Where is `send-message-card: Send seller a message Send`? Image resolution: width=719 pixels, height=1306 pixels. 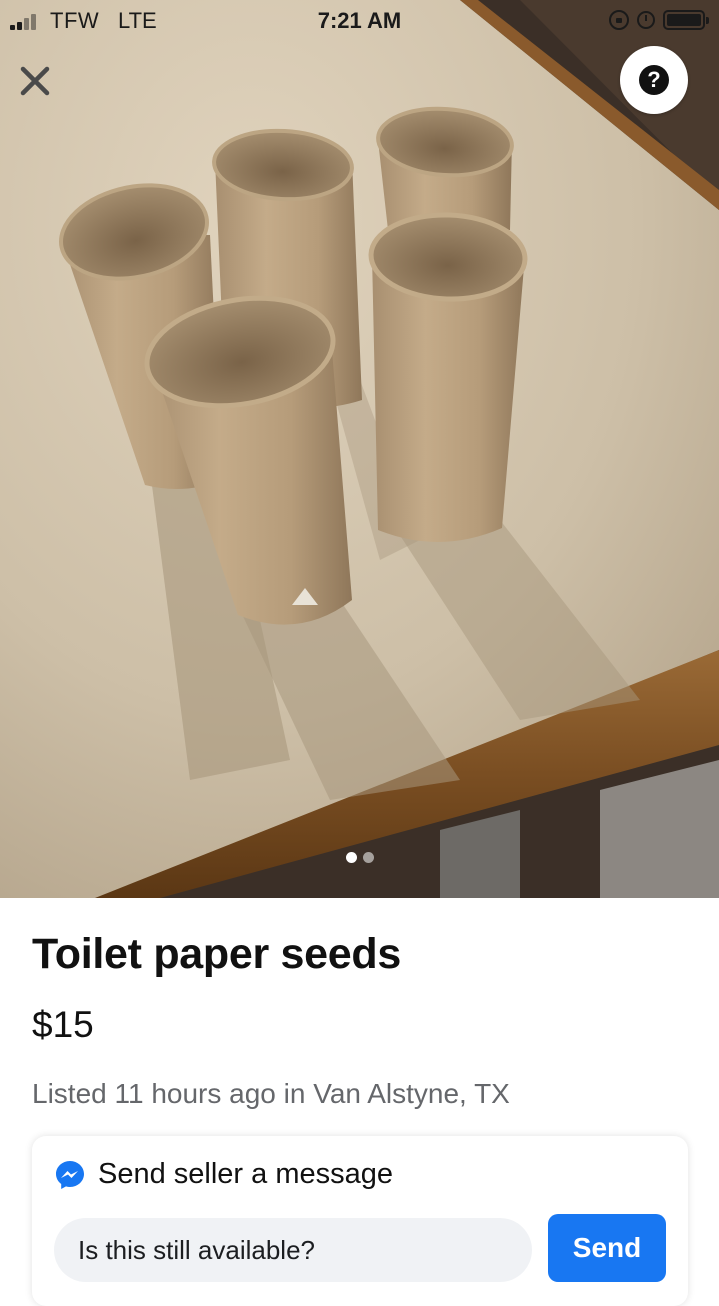
send-message-card: Send seller a message Send is located at coordinates (360, 1221).